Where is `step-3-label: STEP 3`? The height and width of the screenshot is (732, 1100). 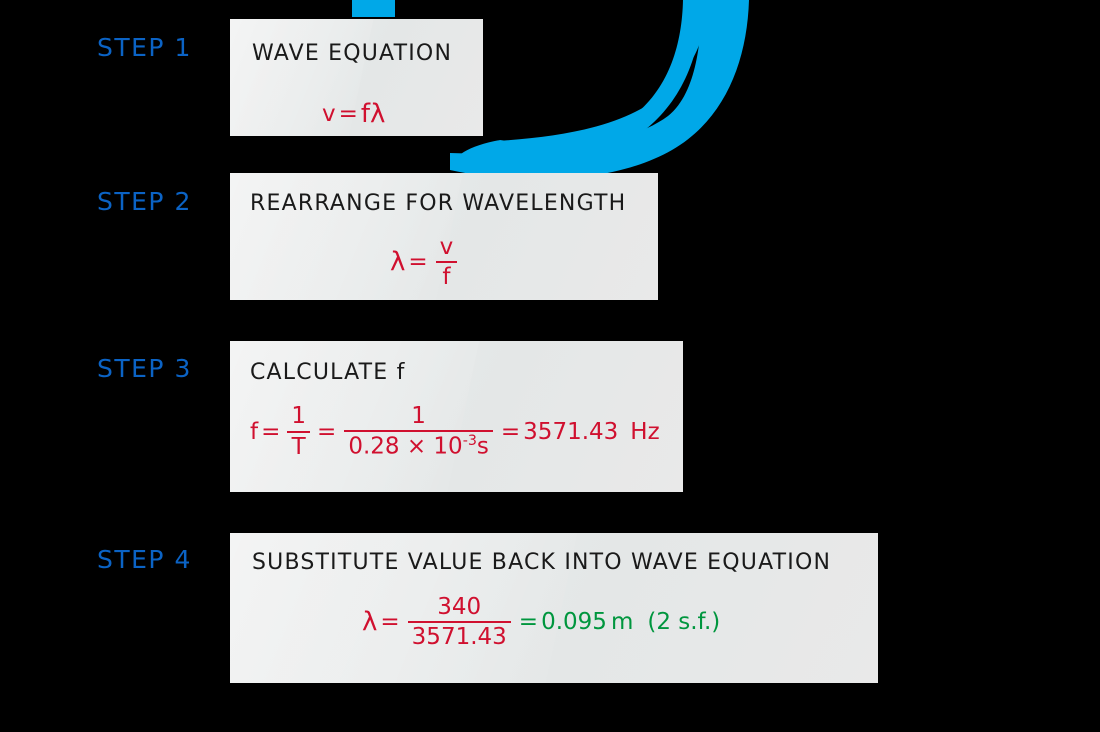
step-3-label: STEP 3 is located at coordinates (144, 368).